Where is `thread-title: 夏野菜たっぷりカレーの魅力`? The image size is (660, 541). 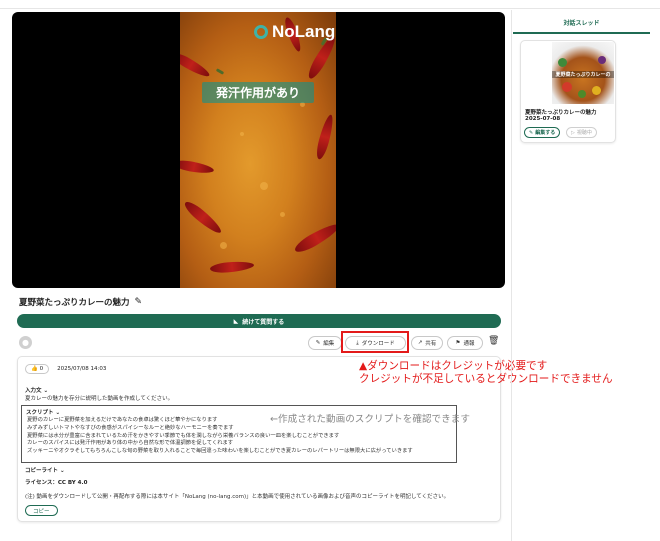
thread-title: 夏野菜たっぷりカレーの魅力 is located at coordinates (561, 113).